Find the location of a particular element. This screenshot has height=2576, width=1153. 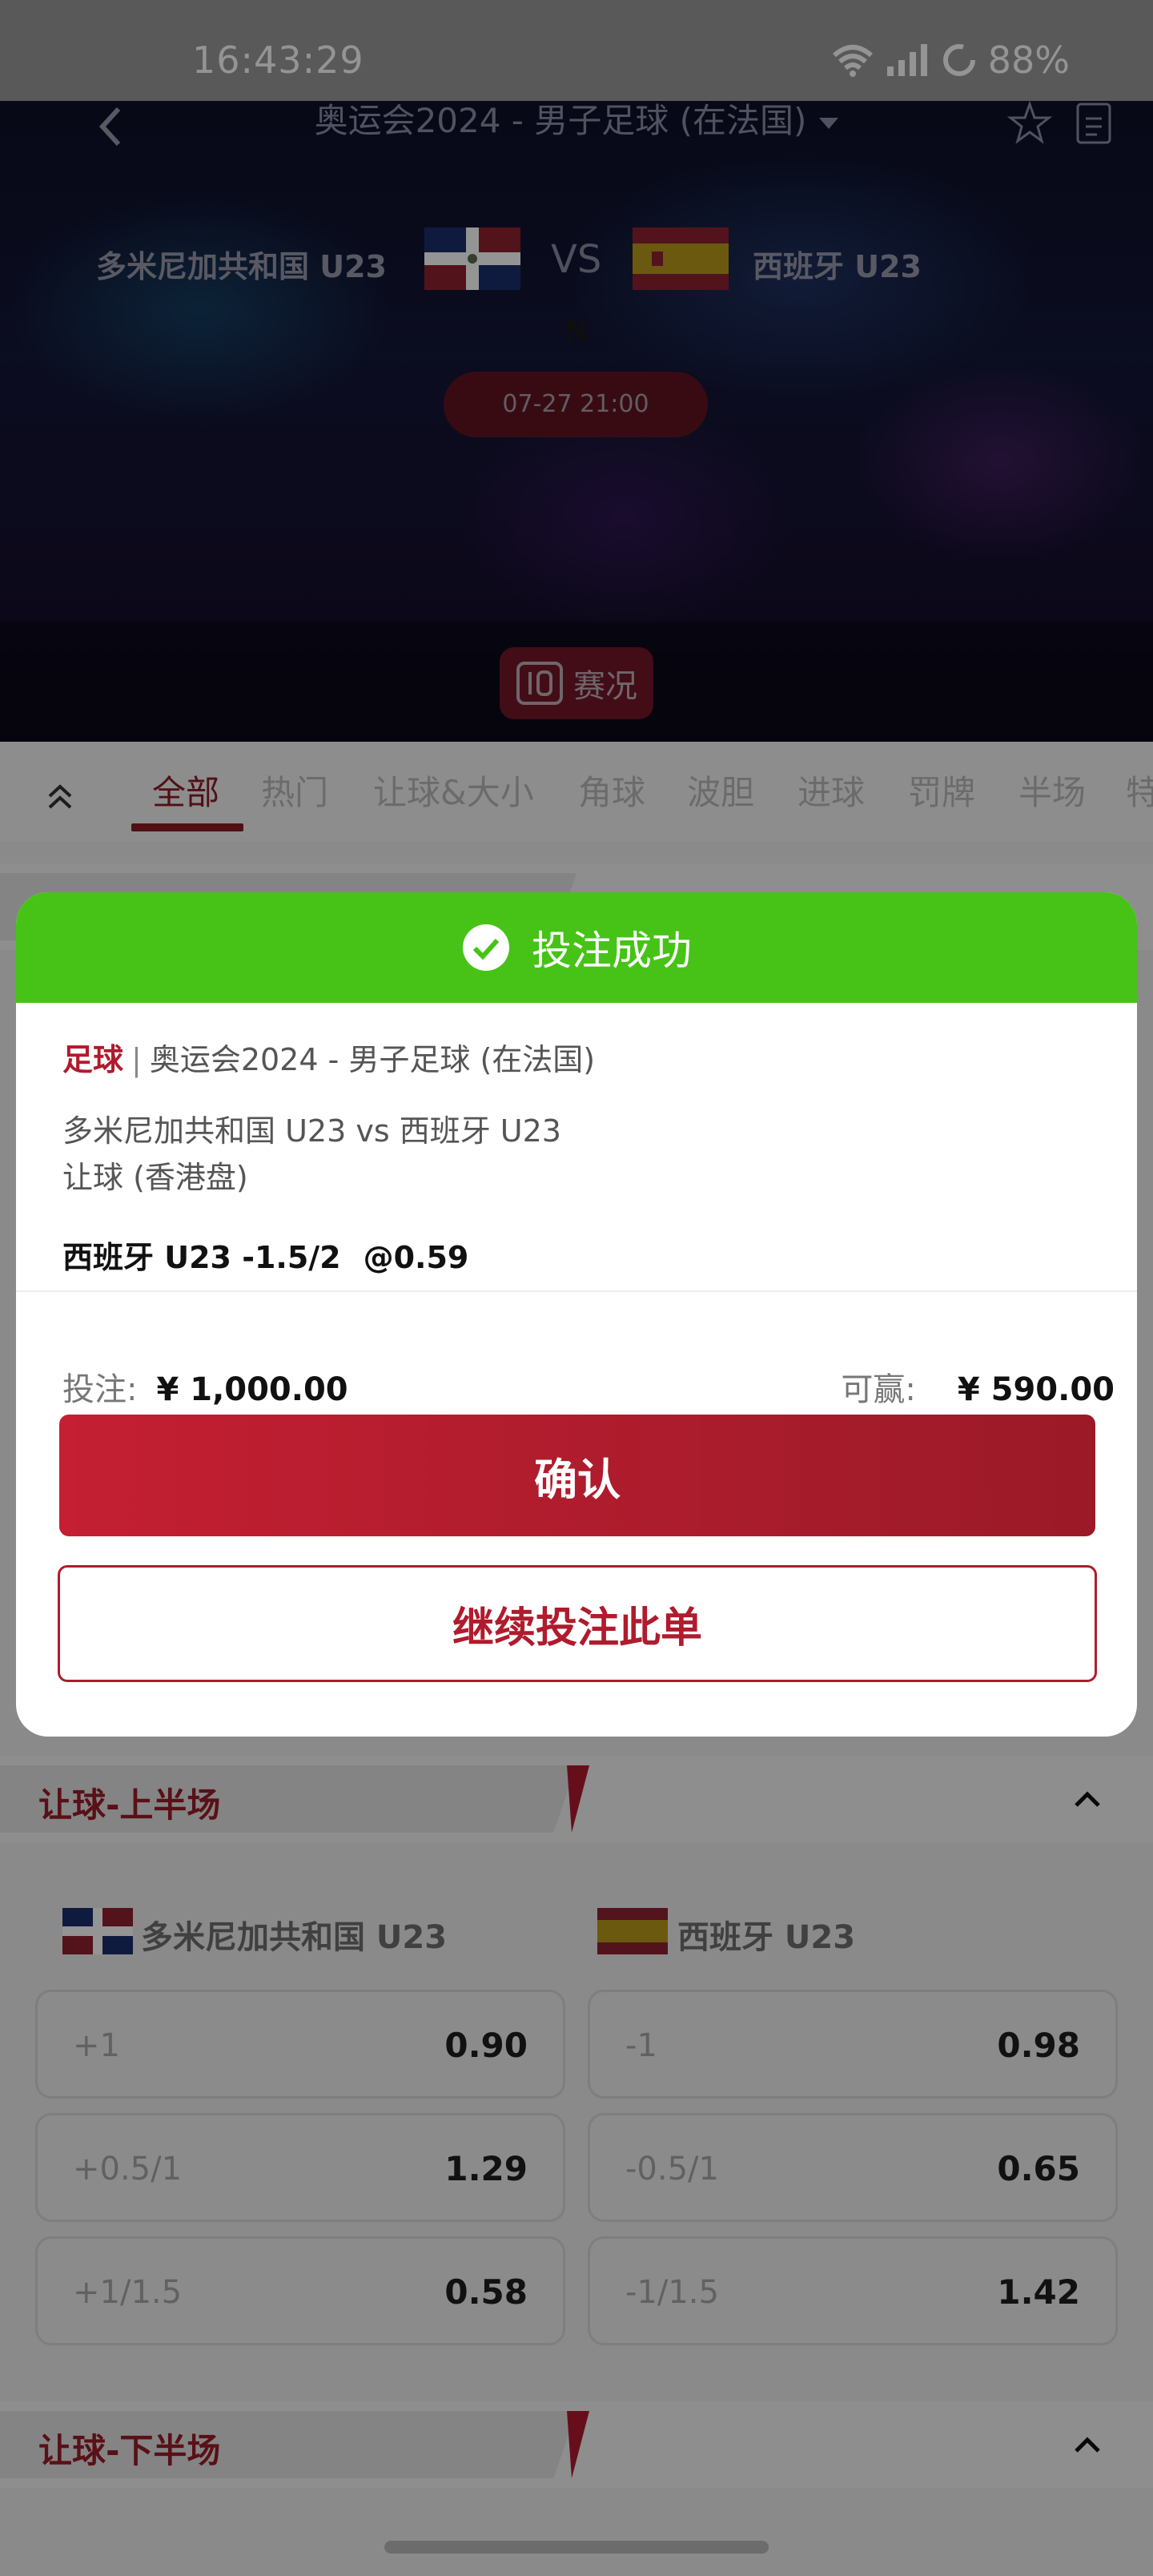

win-value: ¥ 590.00 is located at coordinates (1036, 1389).